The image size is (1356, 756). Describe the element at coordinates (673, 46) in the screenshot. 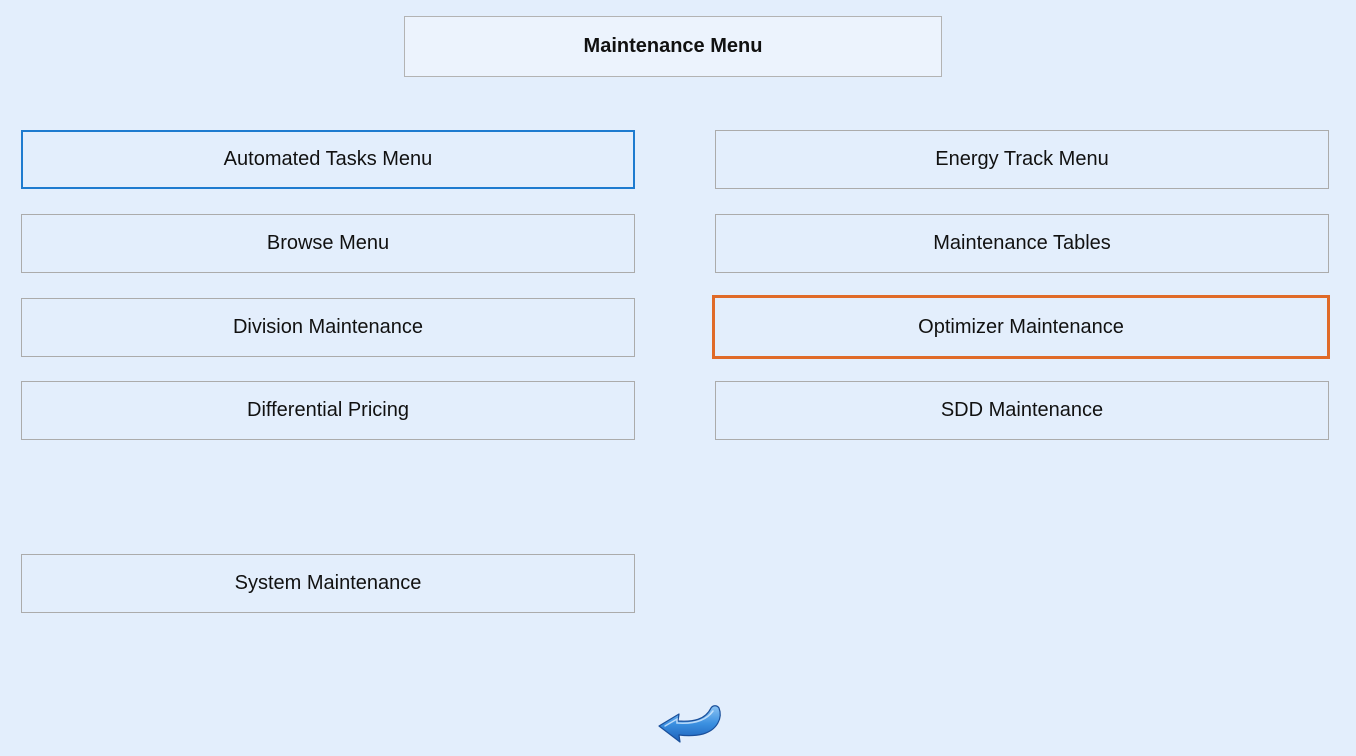

I see `page-title: Maintenance Menu` at that location.